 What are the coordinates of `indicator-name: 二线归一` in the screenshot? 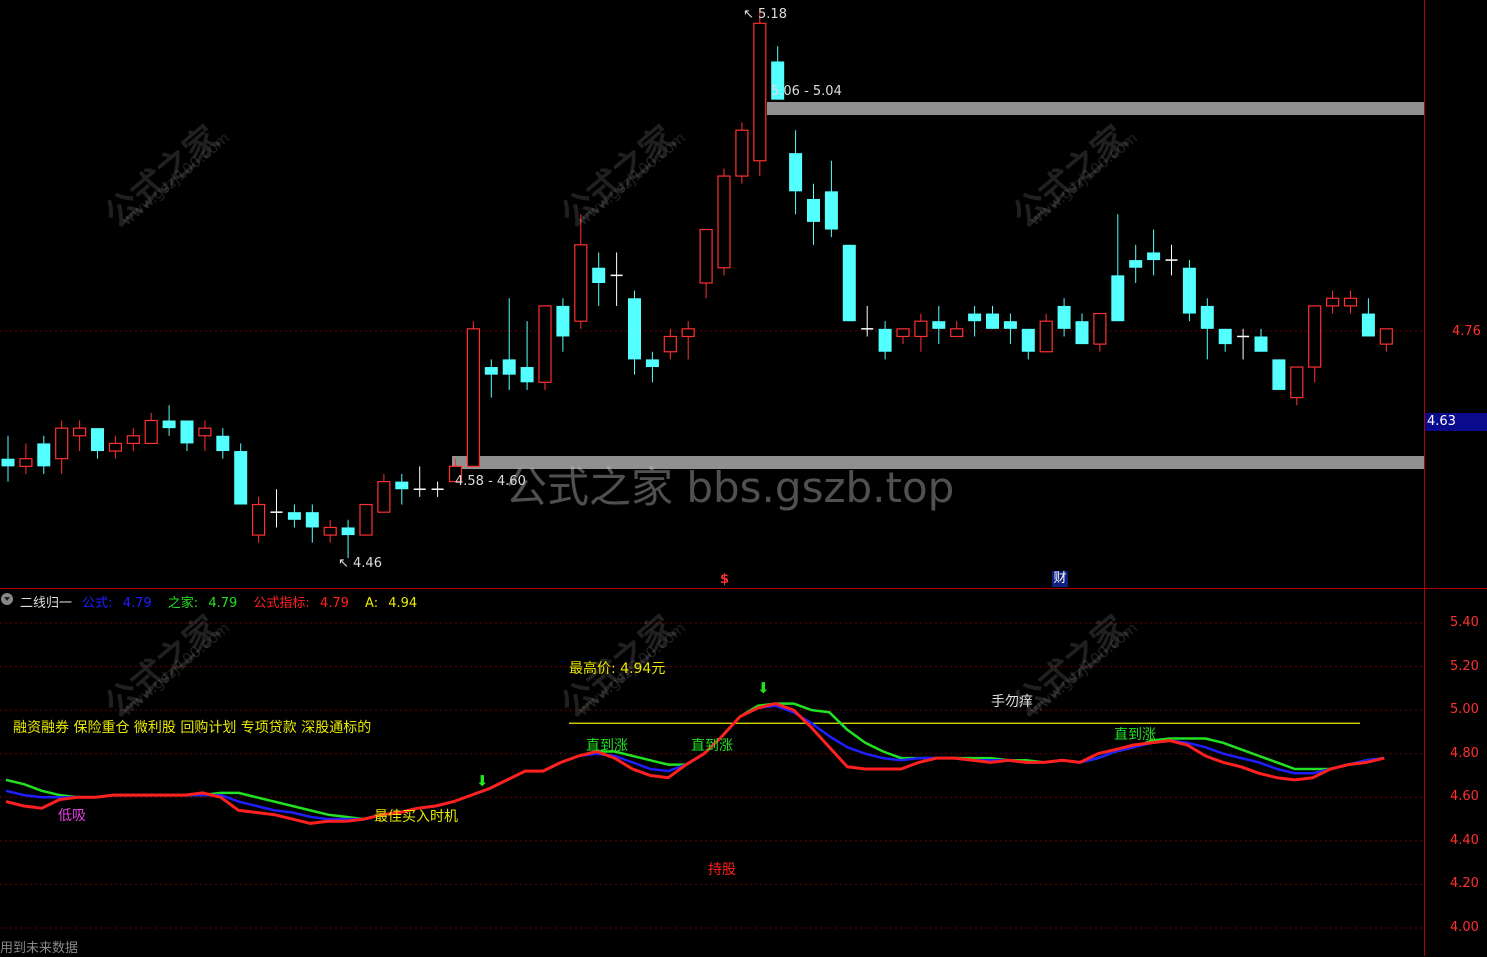 It's located at (46, 603).